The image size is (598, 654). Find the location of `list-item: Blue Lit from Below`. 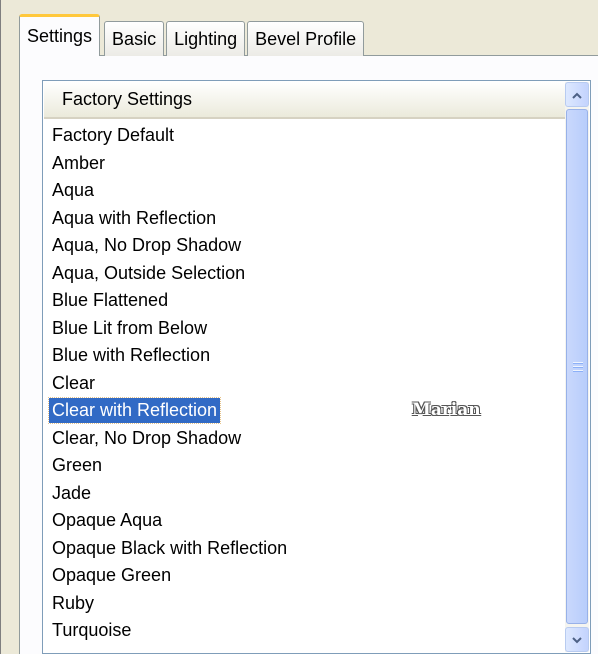

list-item: Blue Lit from Below is located at coordinates (308, 329).